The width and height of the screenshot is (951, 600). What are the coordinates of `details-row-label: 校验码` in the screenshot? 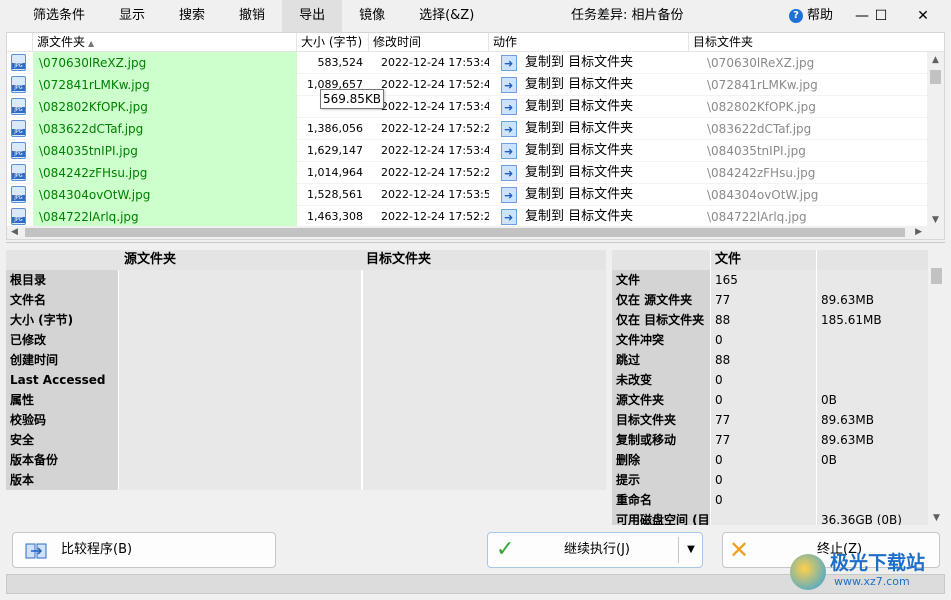 It's located at (62, 420).